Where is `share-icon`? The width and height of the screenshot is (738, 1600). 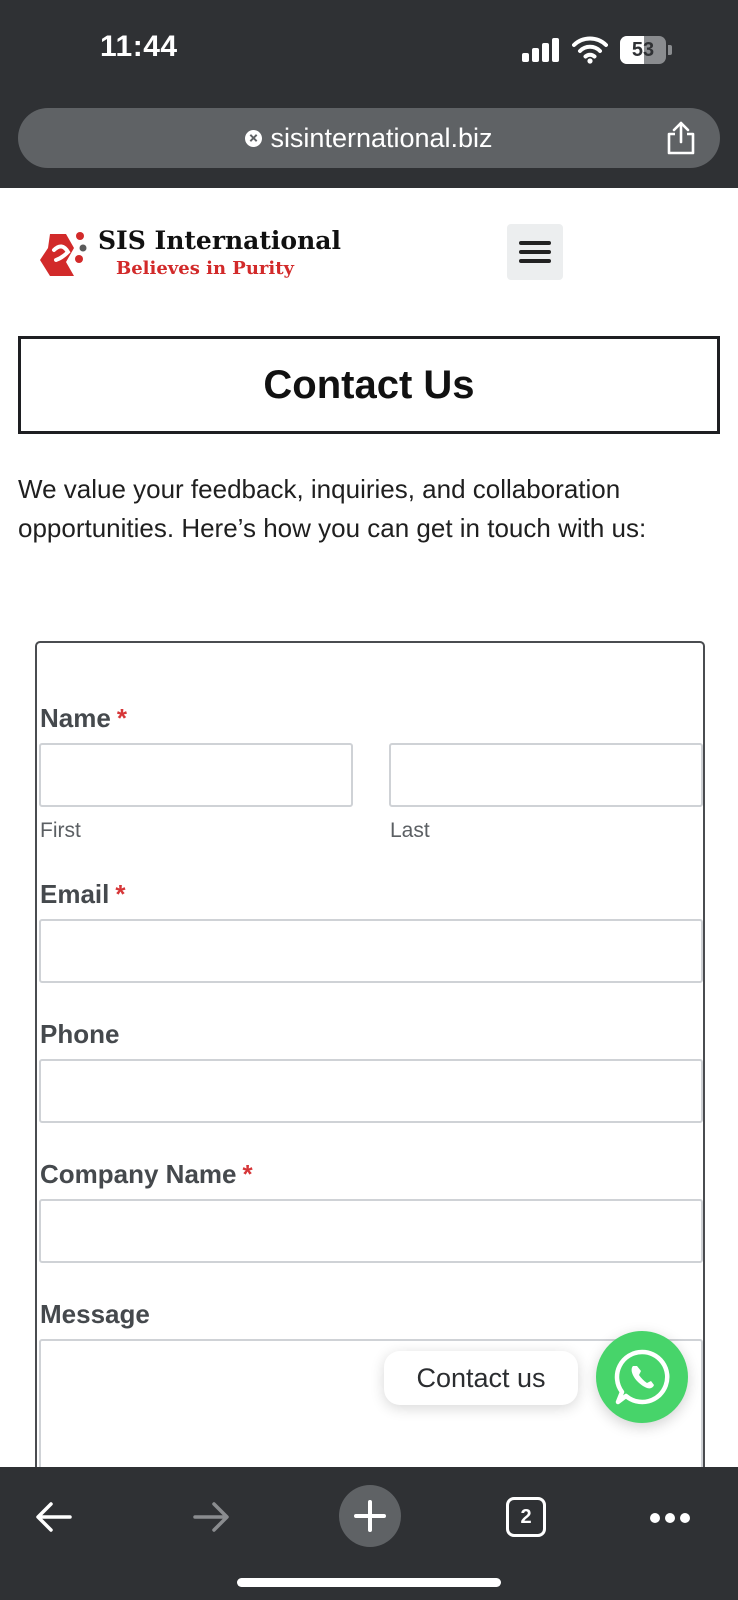 share-icon is located at coordinates (681, 138).